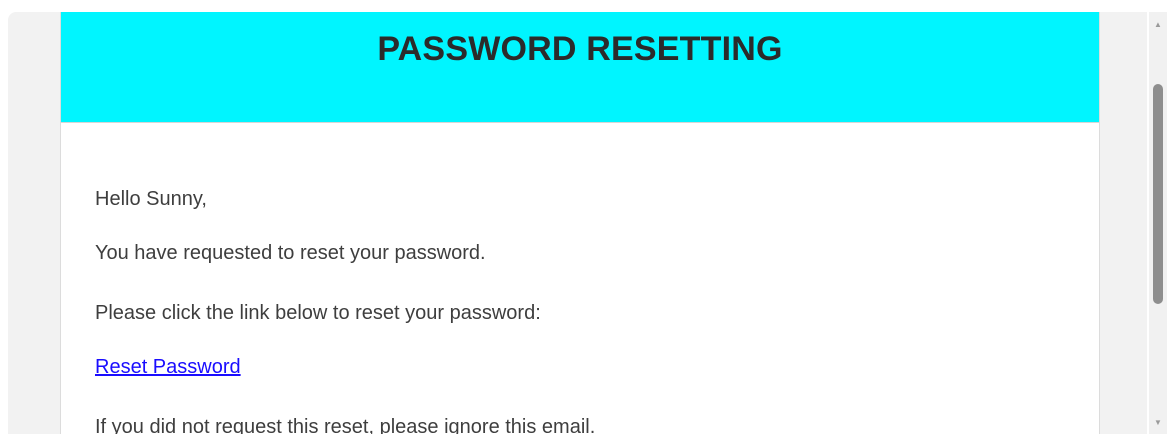 The image size is (1167, 434). What do you see at coordinates (580, 49) in the screenshot?
I see `email-title: PASSWORD RESETTING` at bounding box center [580, 49].